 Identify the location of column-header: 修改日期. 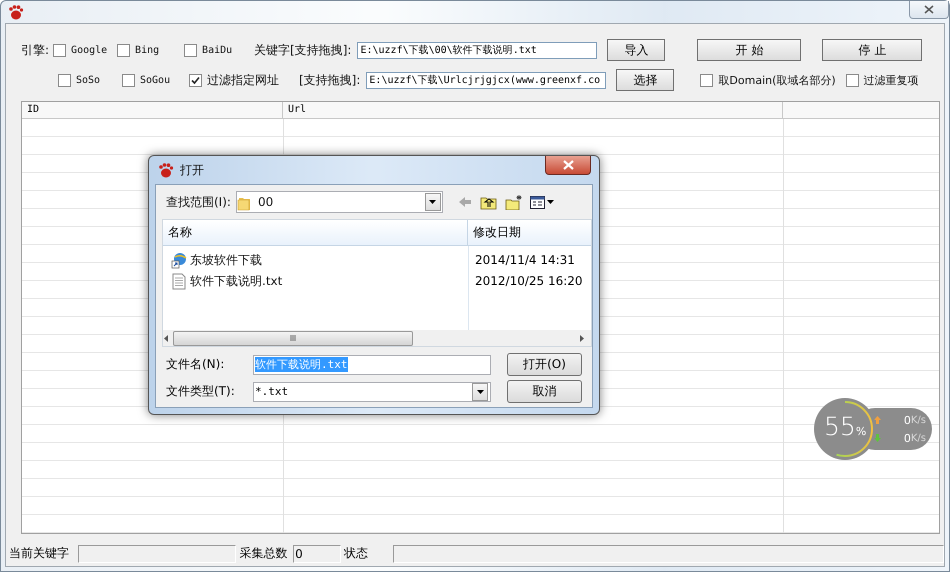
(494, 232).